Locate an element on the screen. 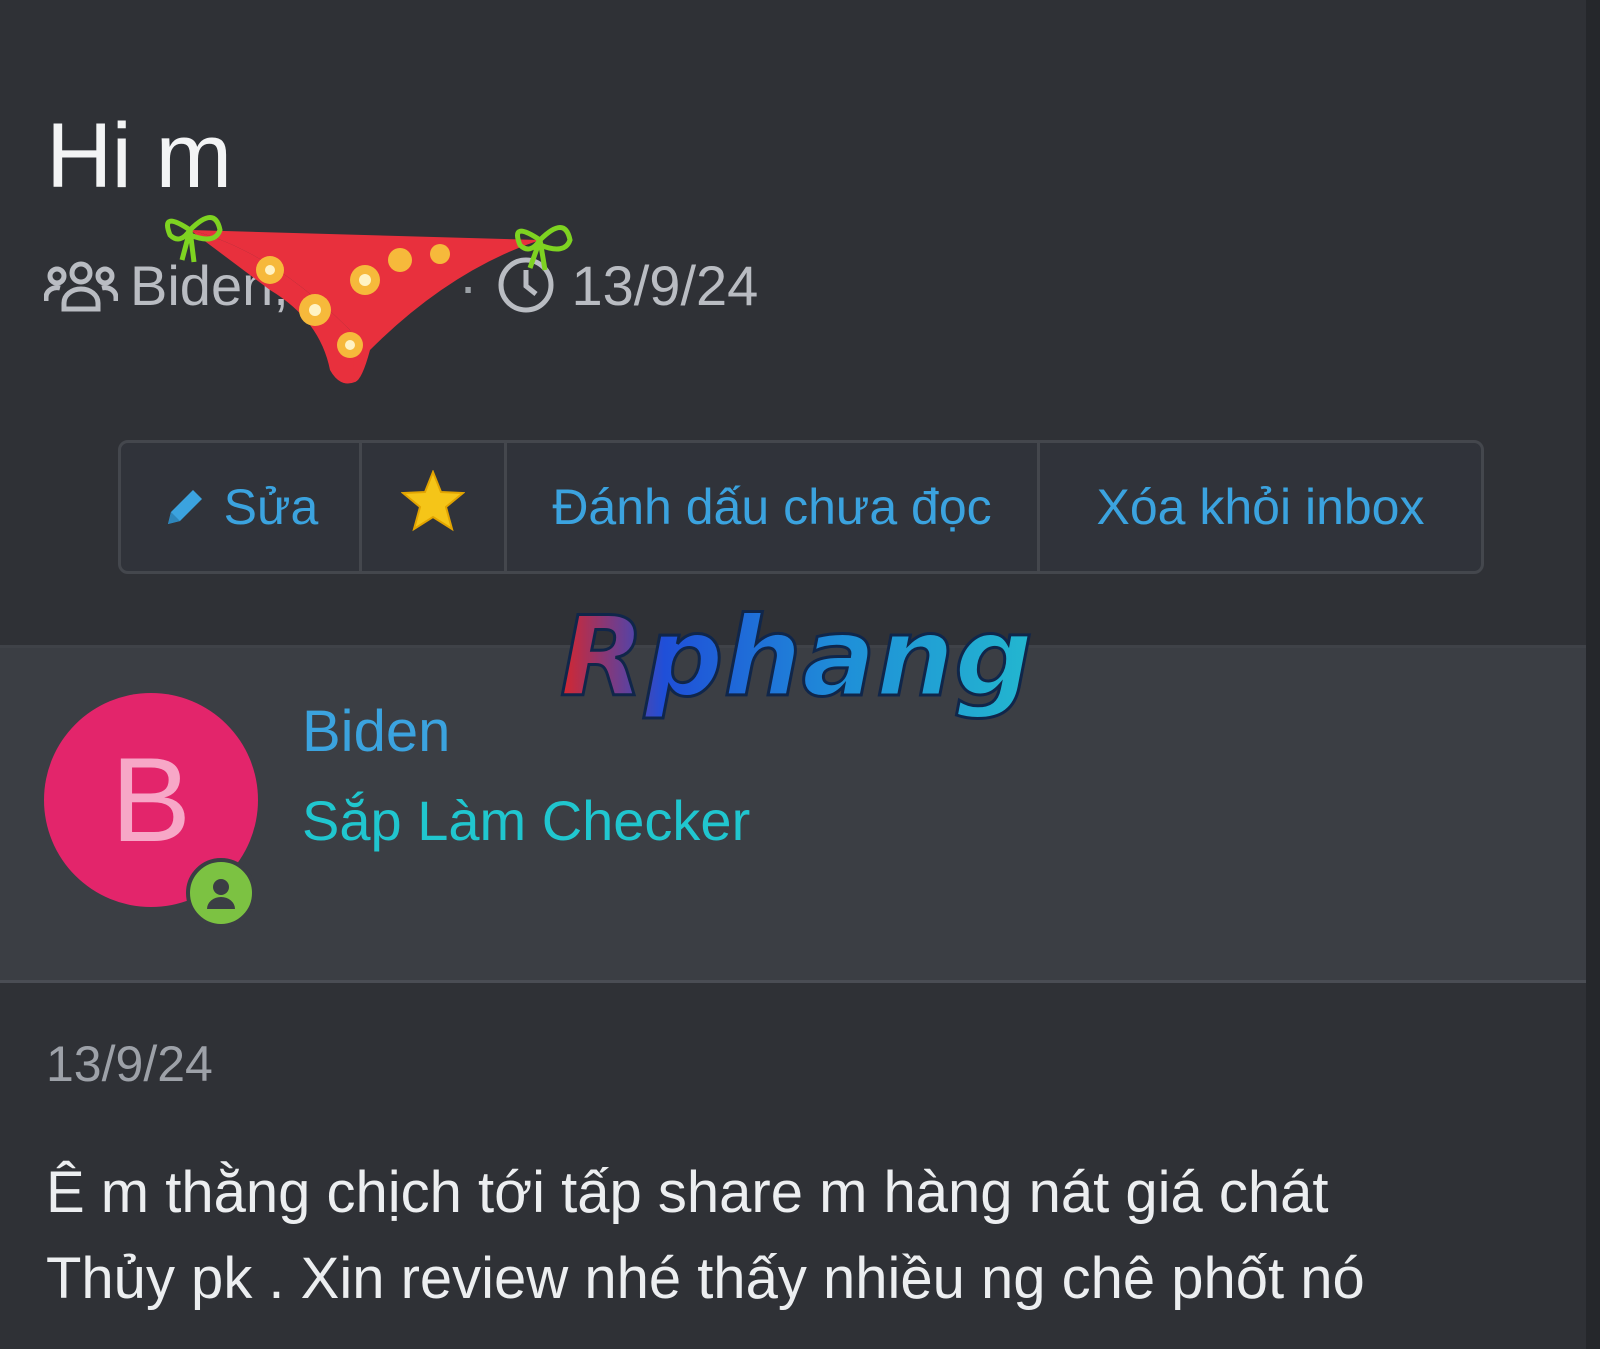  right-edge is located at coordinates (1593, 674).